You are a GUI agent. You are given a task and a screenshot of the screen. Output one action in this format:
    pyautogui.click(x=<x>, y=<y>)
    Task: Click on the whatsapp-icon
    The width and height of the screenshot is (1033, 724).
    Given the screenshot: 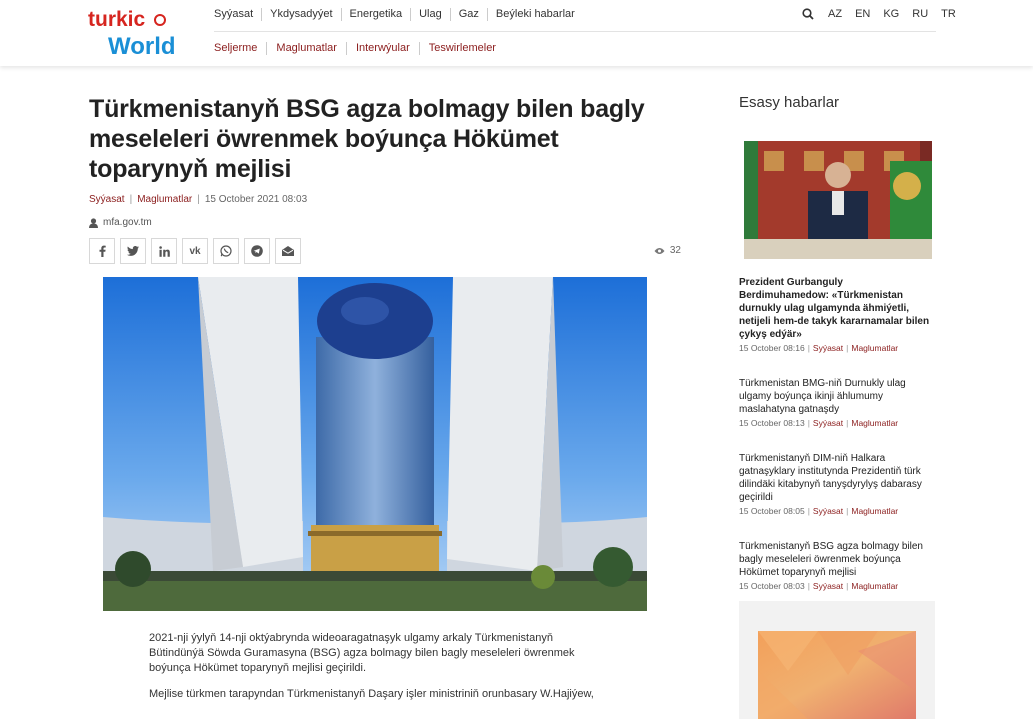 What is the action you would take?
    pyautogui.click(x=226, y=251)
    